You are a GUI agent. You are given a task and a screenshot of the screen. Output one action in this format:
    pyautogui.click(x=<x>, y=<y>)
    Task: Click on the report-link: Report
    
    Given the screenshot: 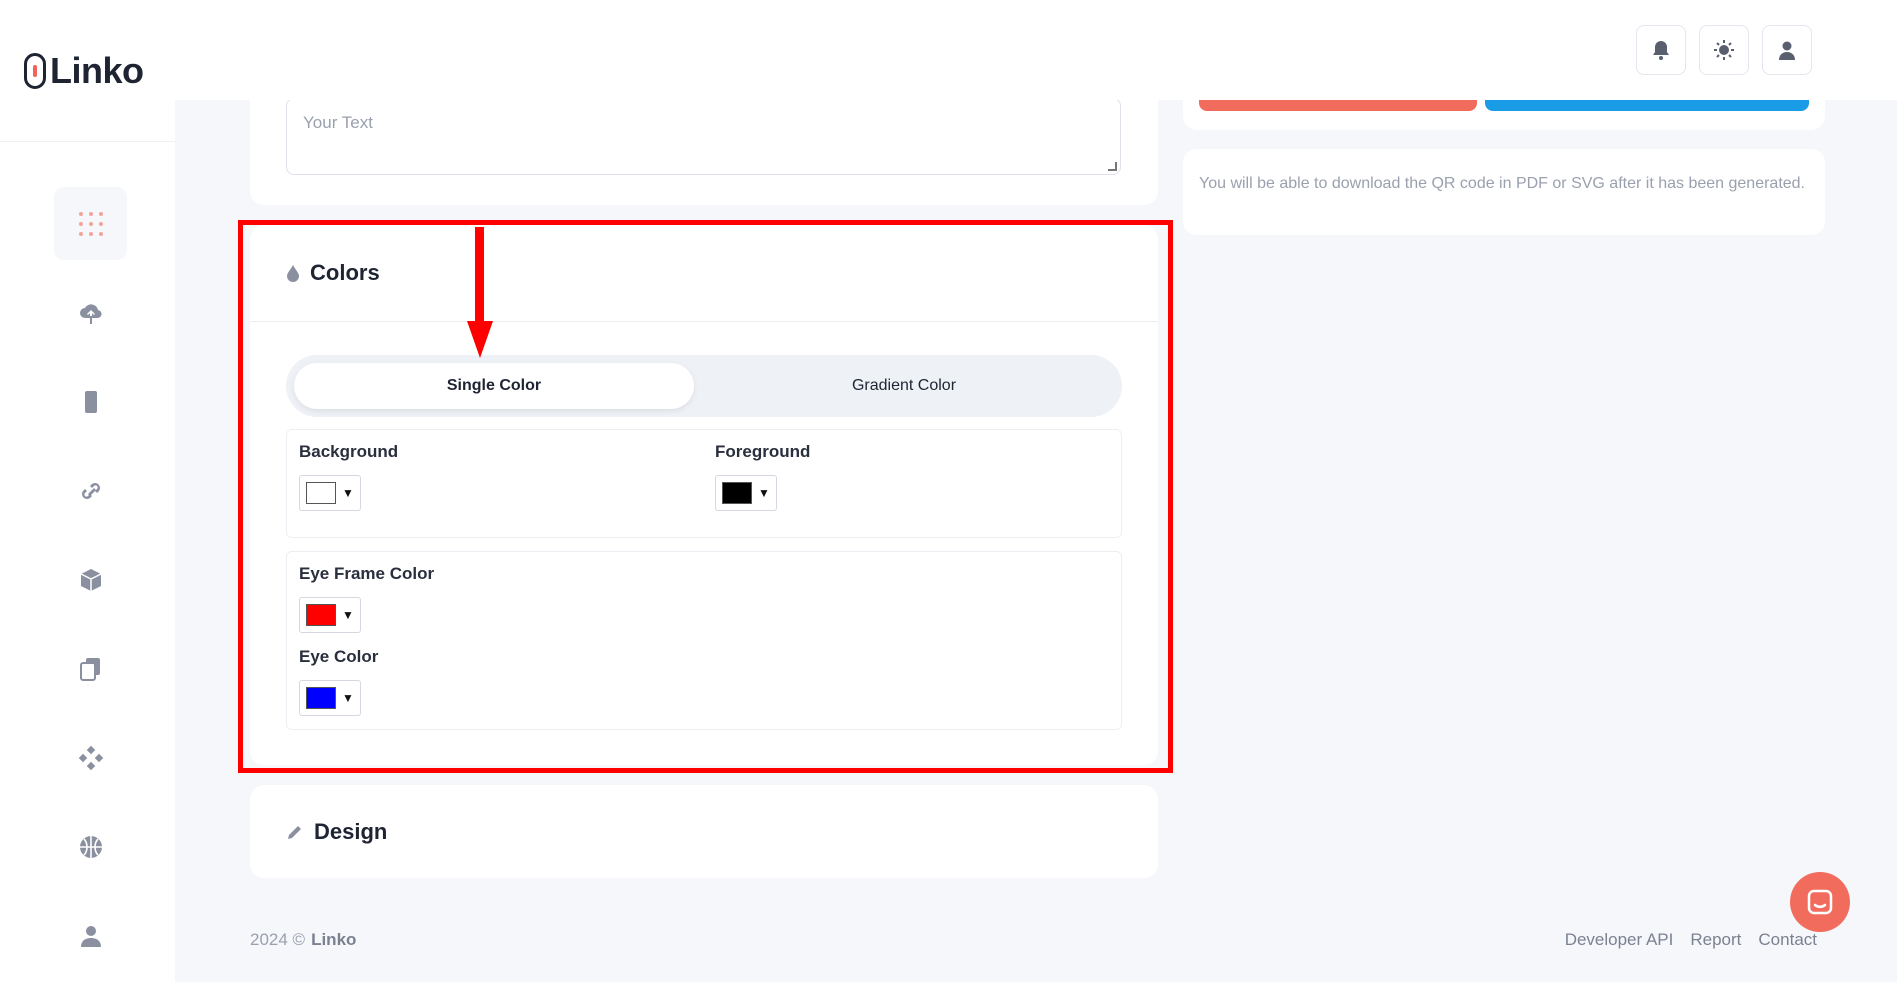 What is the action you would take?
    pyautogui.click(x=1715, y=940)
    